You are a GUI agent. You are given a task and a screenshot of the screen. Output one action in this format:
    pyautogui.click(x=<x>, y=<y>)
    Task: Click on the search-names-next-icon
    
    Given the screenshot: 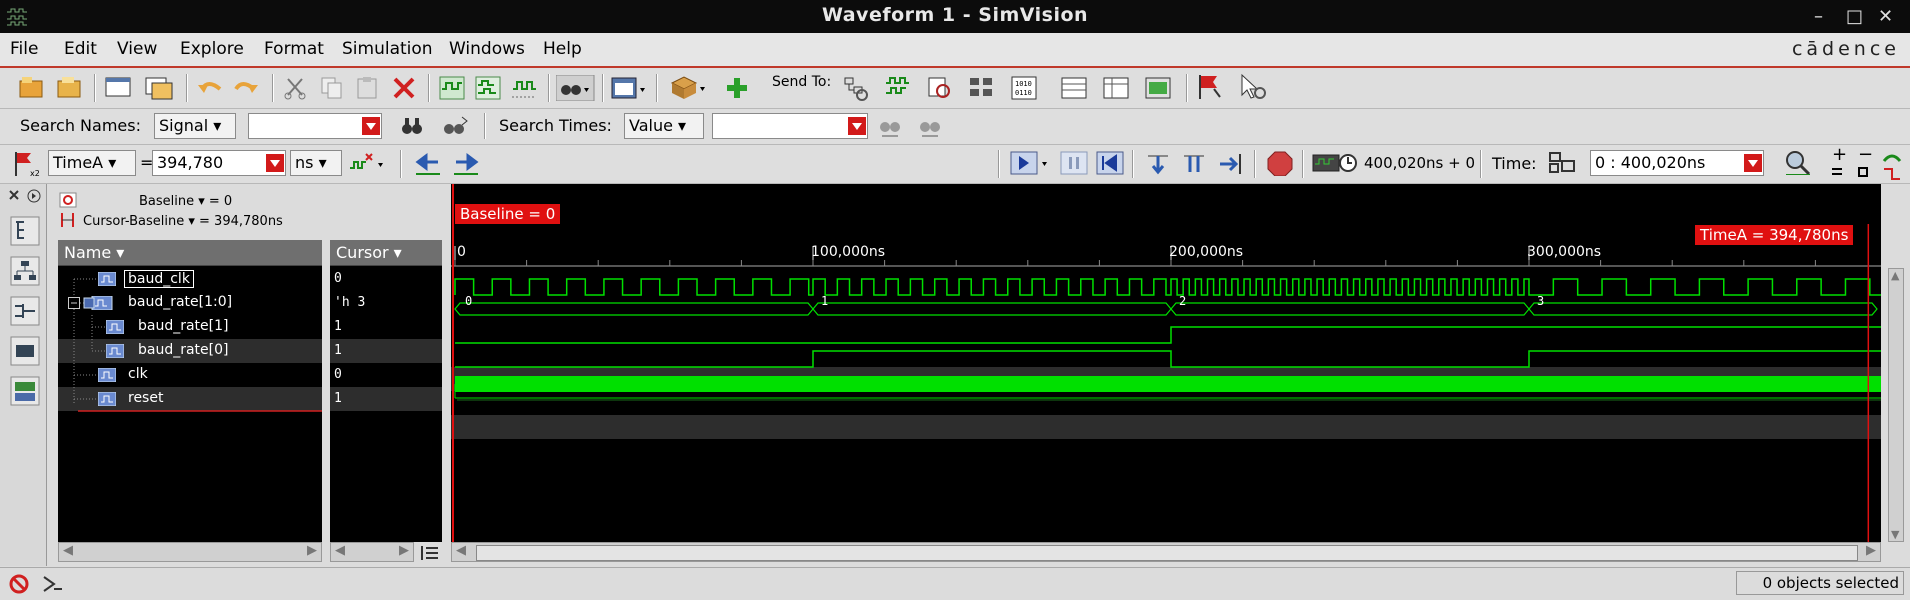 What is the action you would take?
    pyautogui.click(x=455, y=127)
    